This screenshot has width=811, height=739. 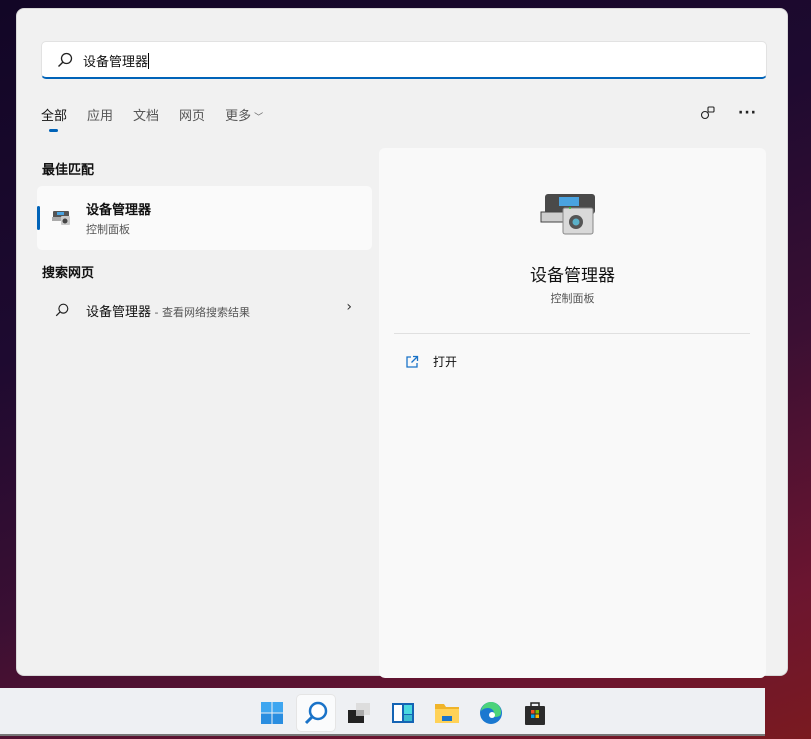 I want to click on store-button, so click(x=535, y=713).